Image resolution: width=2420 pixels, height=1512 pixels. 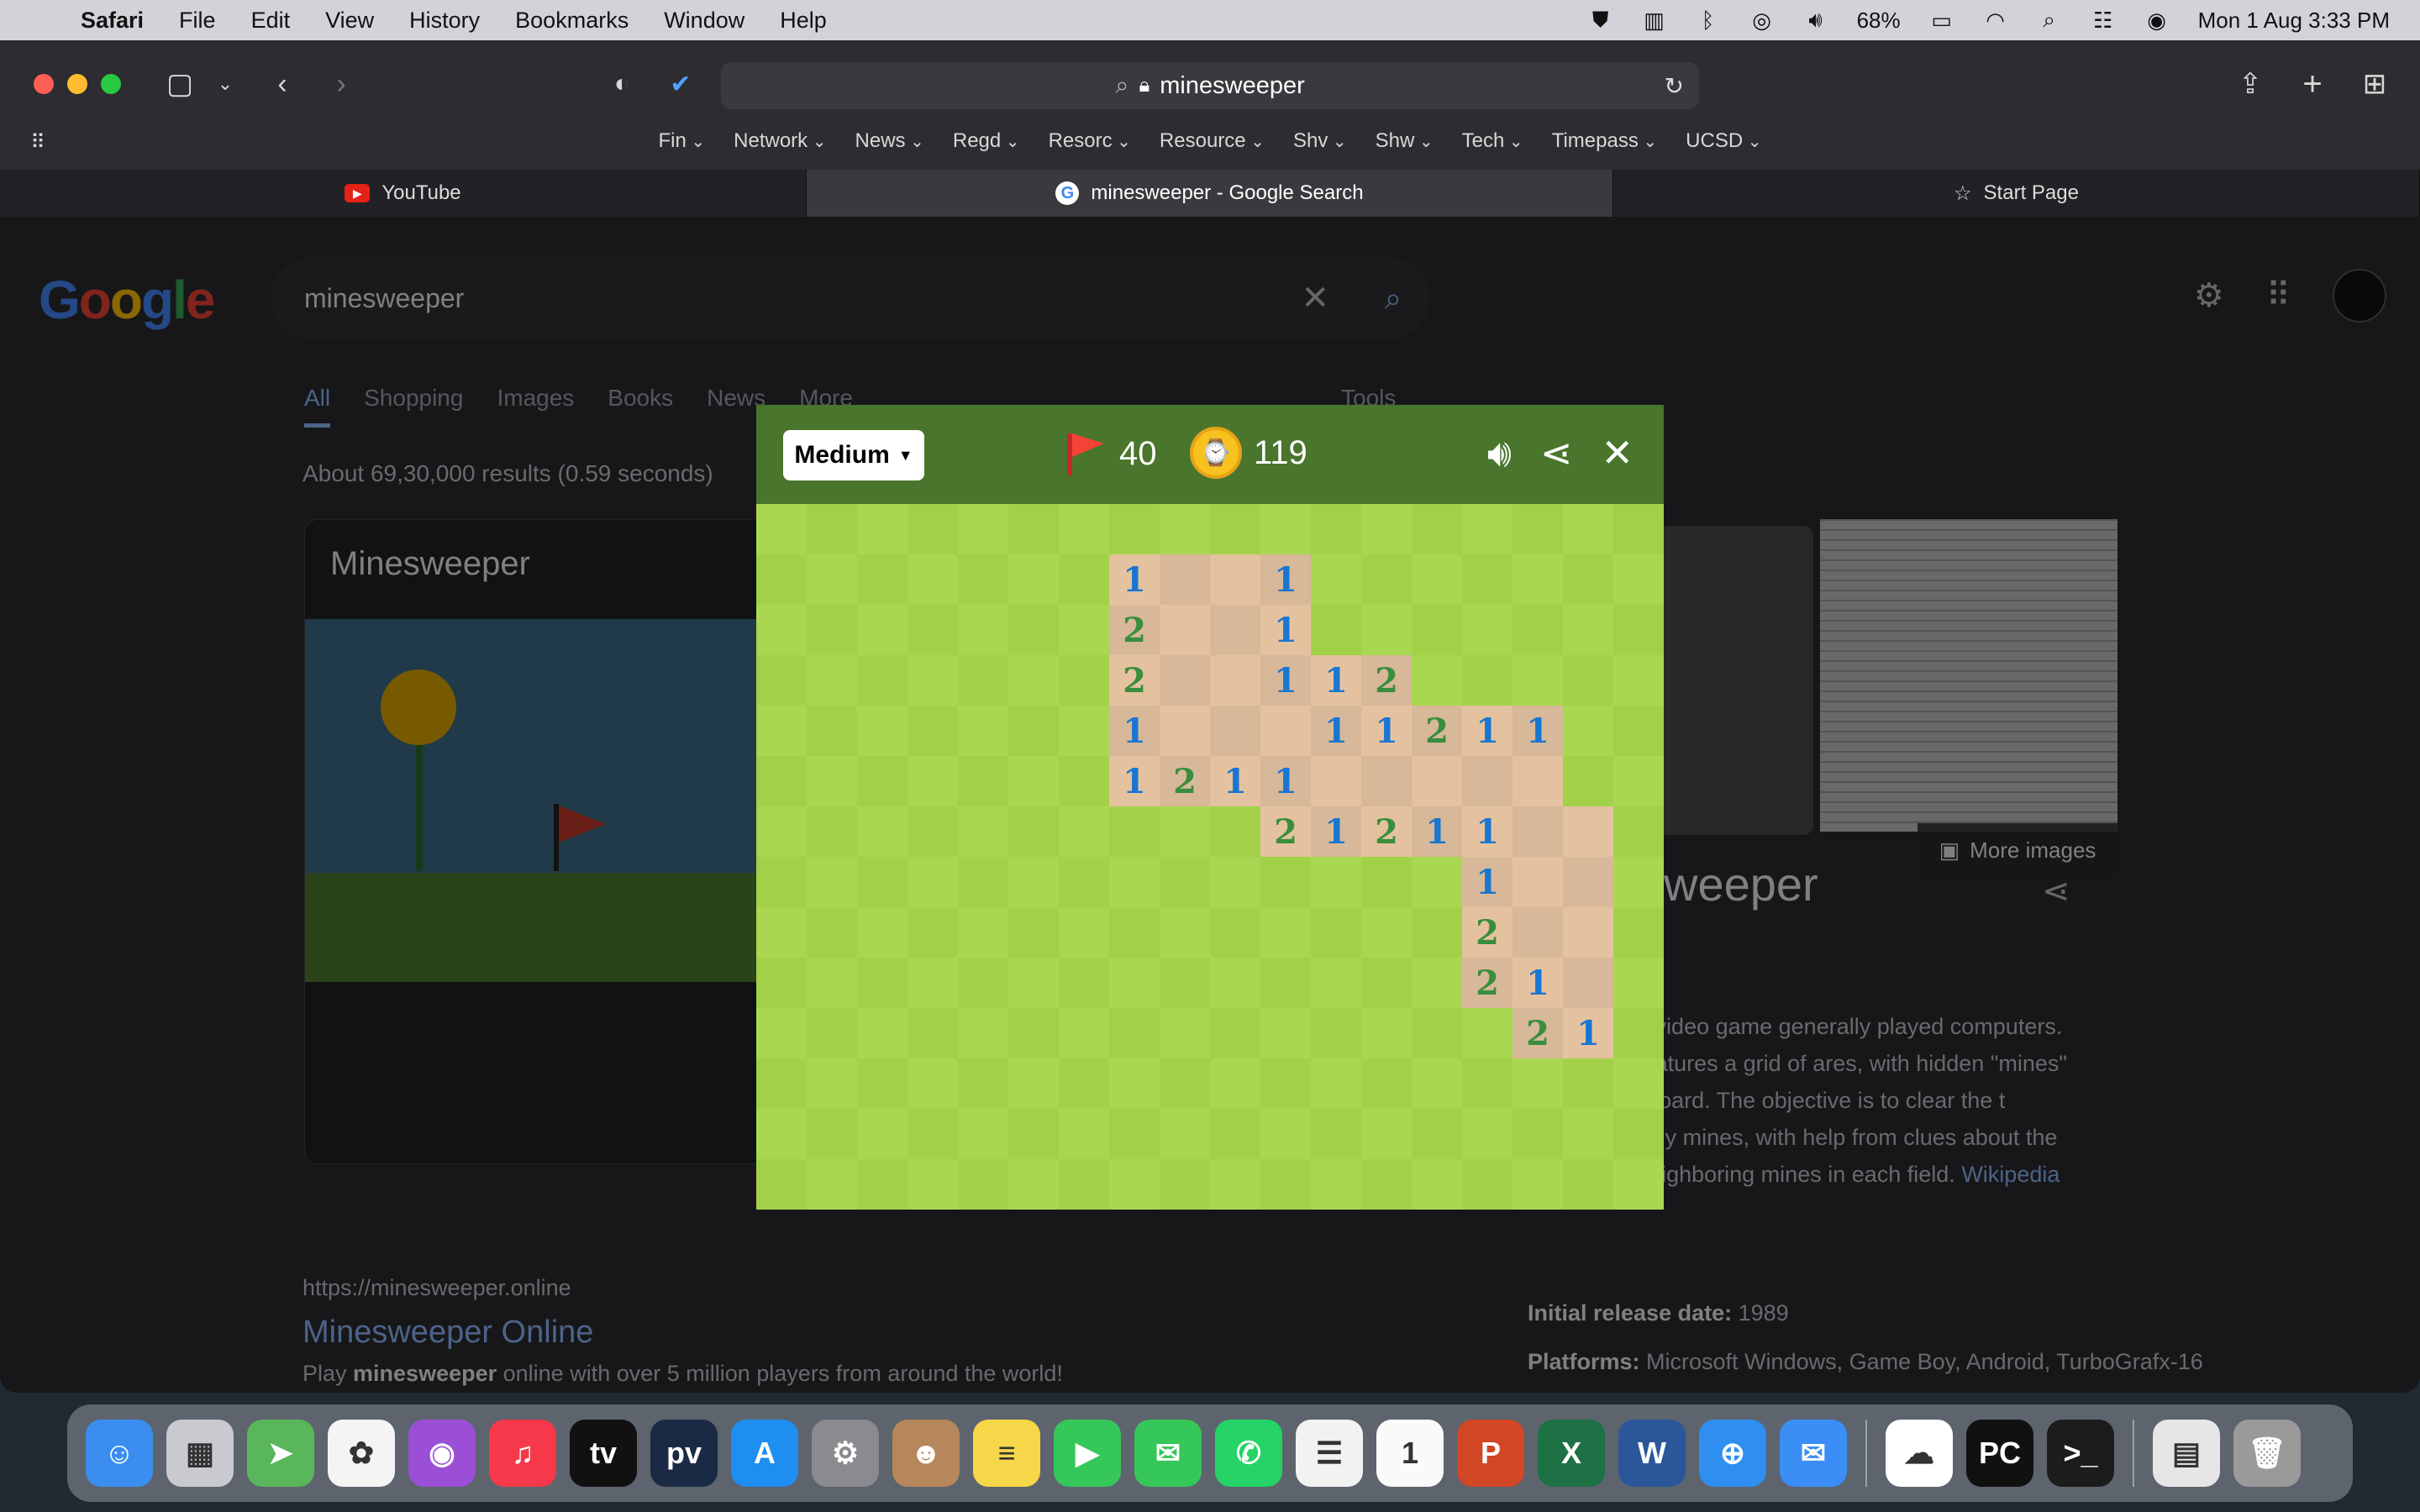 What do you see at coordinates (681, 141) in the screenshot?
I see `fav-fin: Fin` at bounding box center [681, 141].